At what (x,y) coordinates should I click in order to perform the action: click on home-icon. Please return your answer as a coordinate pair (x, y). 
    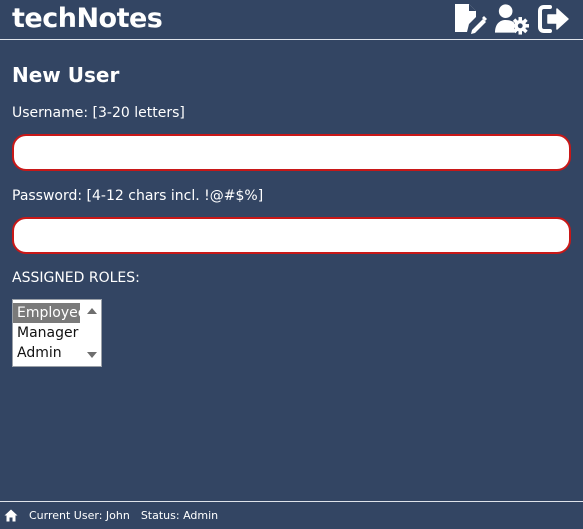
    Looking at the image, I should click on (11, 515).